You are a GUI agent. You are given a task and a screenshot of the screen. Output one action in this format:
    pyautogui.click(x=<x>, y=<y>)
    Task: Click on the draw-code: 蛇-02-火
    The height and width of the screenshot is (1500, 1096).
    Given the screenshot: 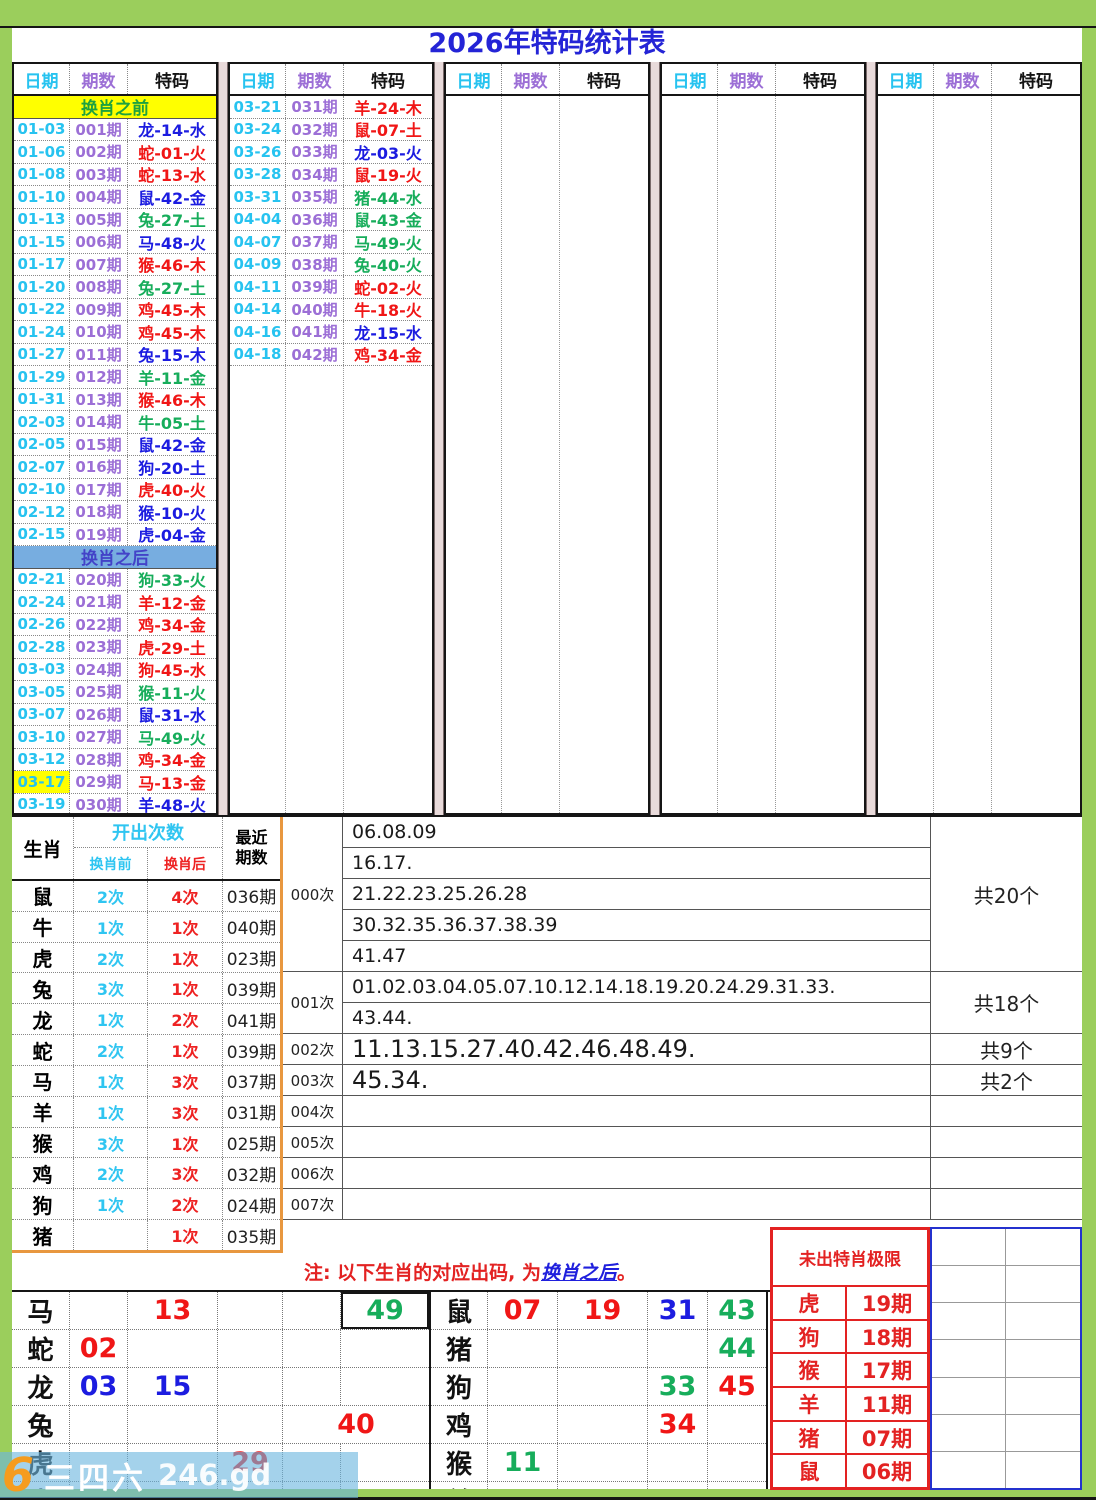 What is the action you would take?
    pyautogui.click(x=388, y=288)
    